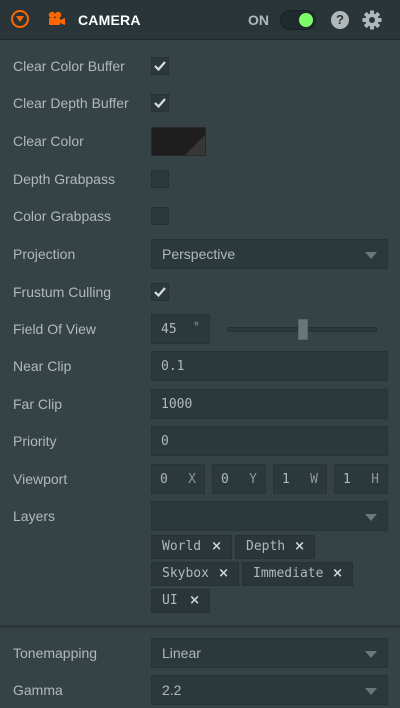 Image resolution: width=400 pixels, height=708 pixels. What do you see at coordinates (55, 653) in the screenshot?
I see `tonemapping-label: Tonemapping` at bounding box center [55, 653].